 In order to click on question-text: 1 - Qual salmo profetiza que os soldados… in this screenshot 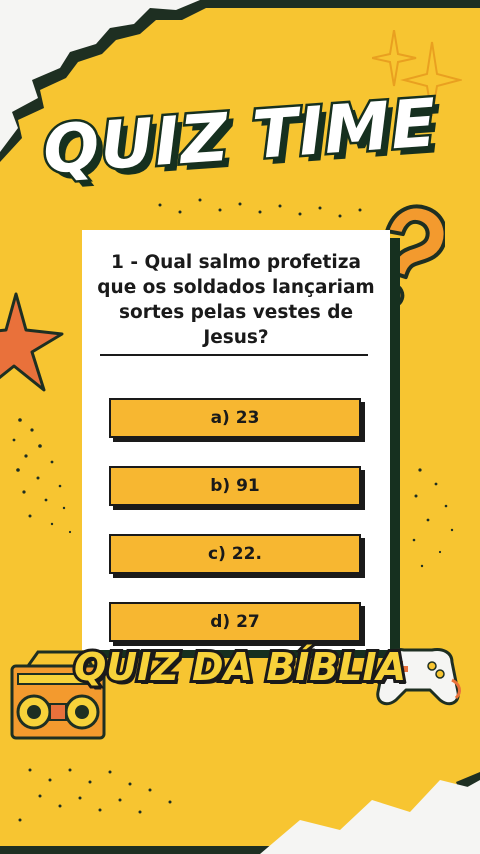, I will do `click(236, 300)`.